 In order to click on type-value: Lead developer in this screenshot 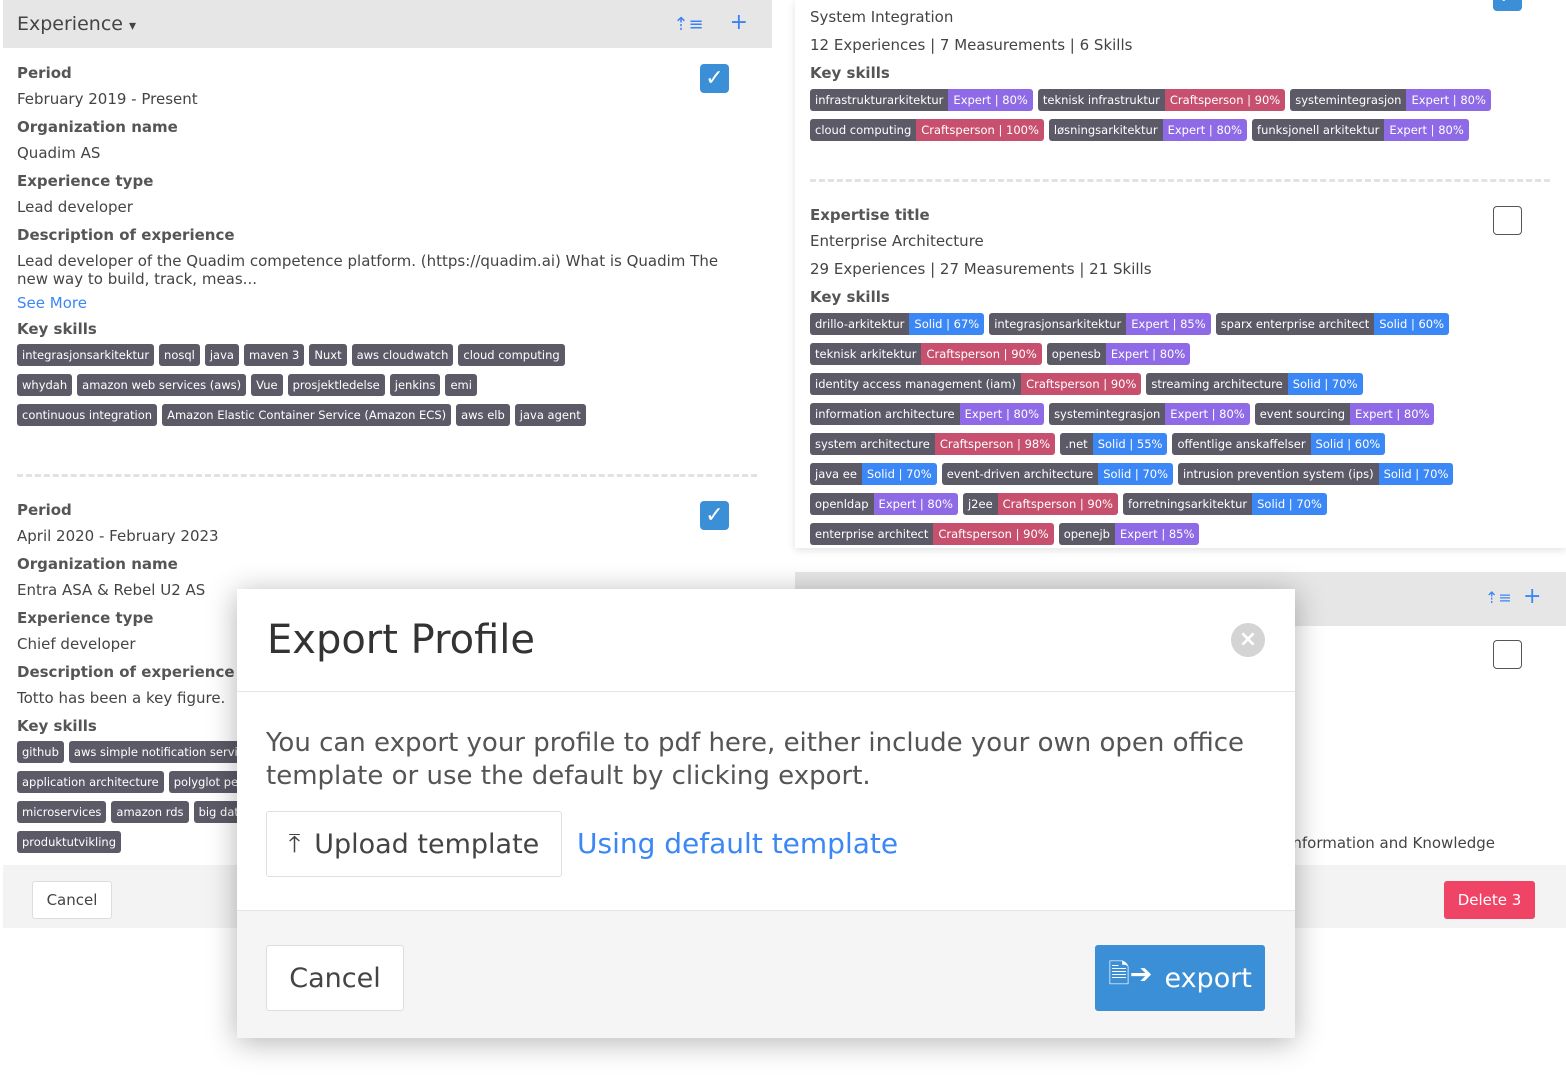, I will do `click(75, 207)`.